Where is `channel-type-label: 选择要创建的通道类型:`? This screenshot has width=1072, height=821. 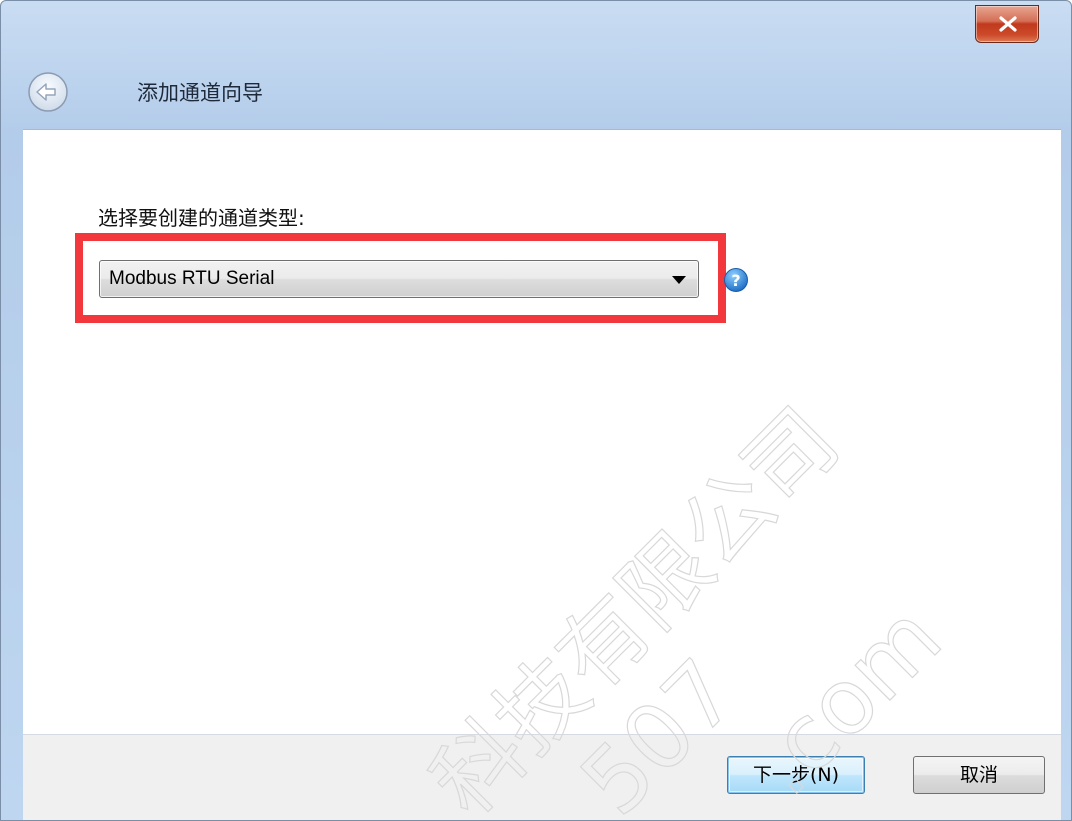
channel-type-label: 选择要创建的通道类型: is located at coordinates (201, 218).